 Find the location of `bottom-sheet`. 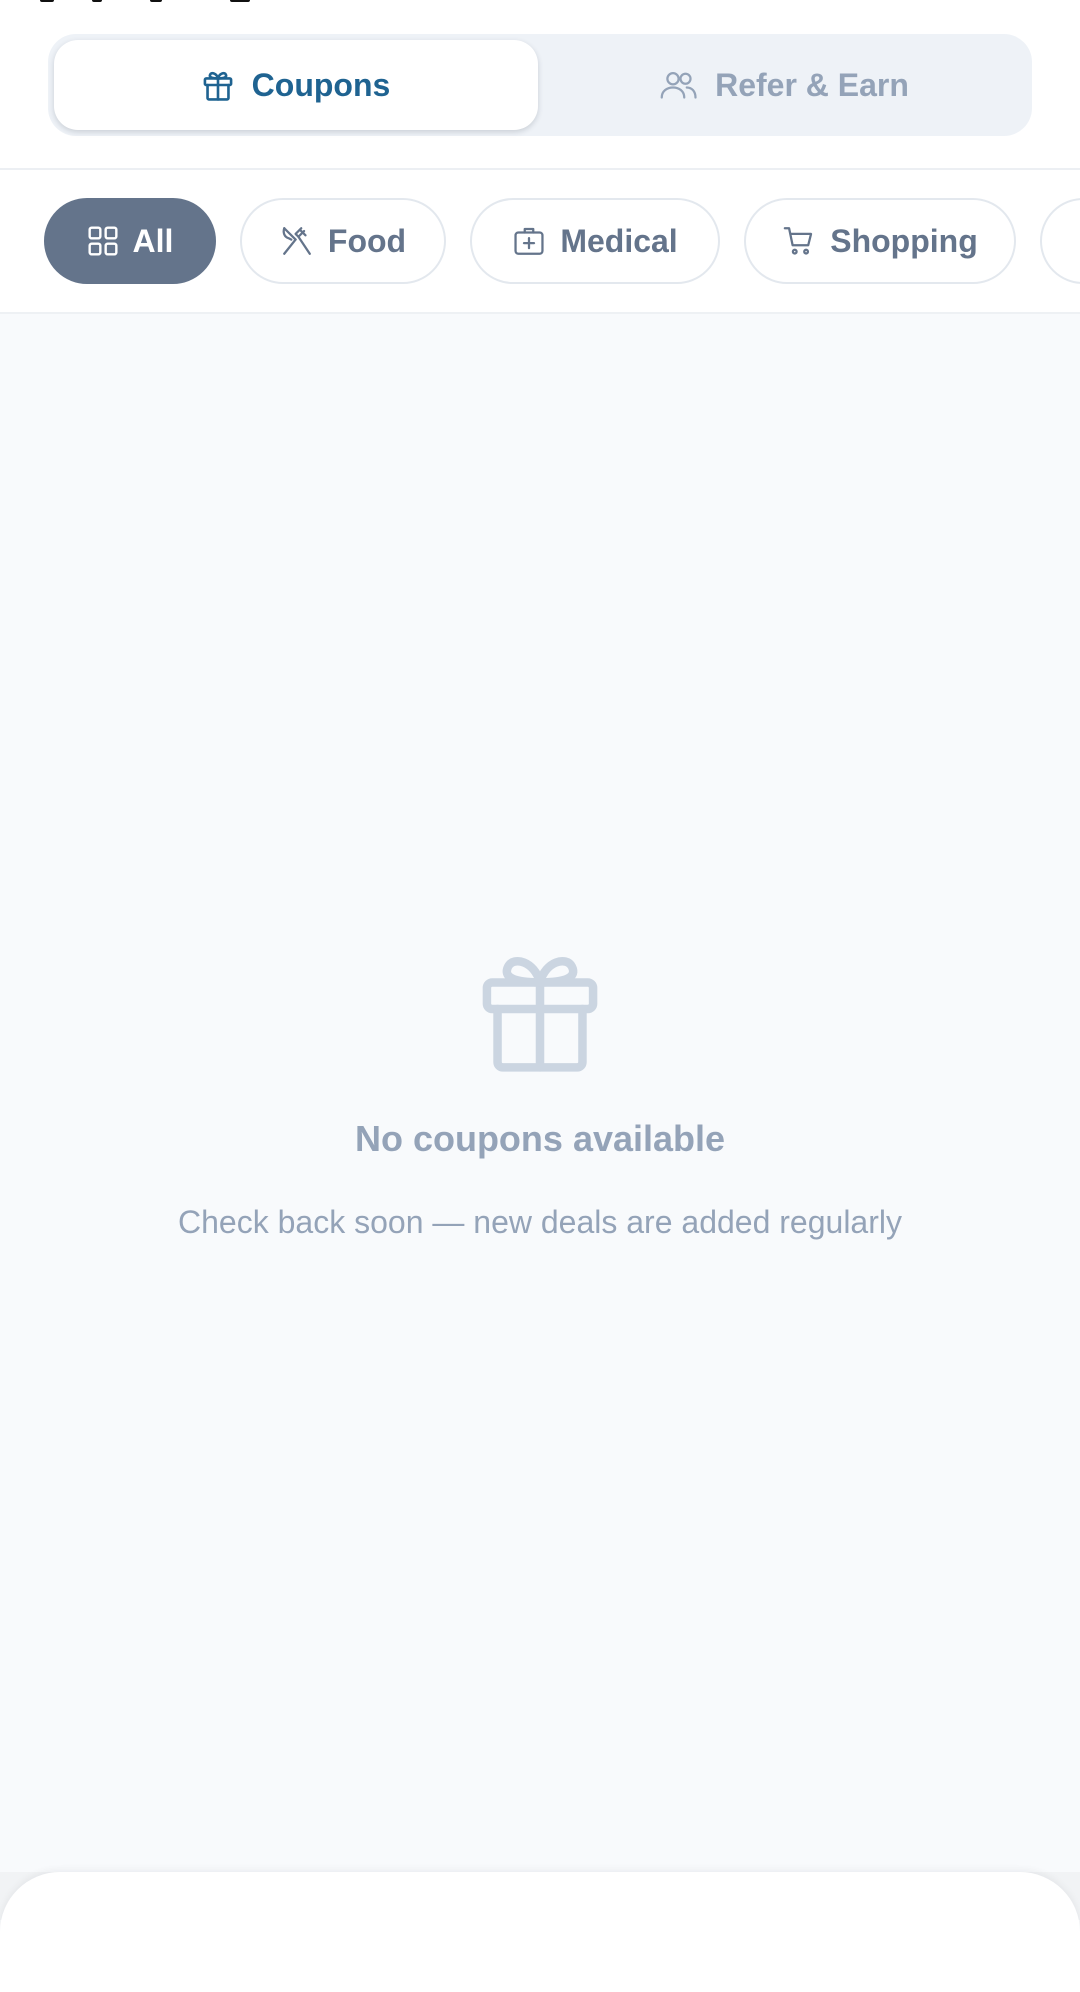

bottom-sheet is located at coordinates (540, 1932).